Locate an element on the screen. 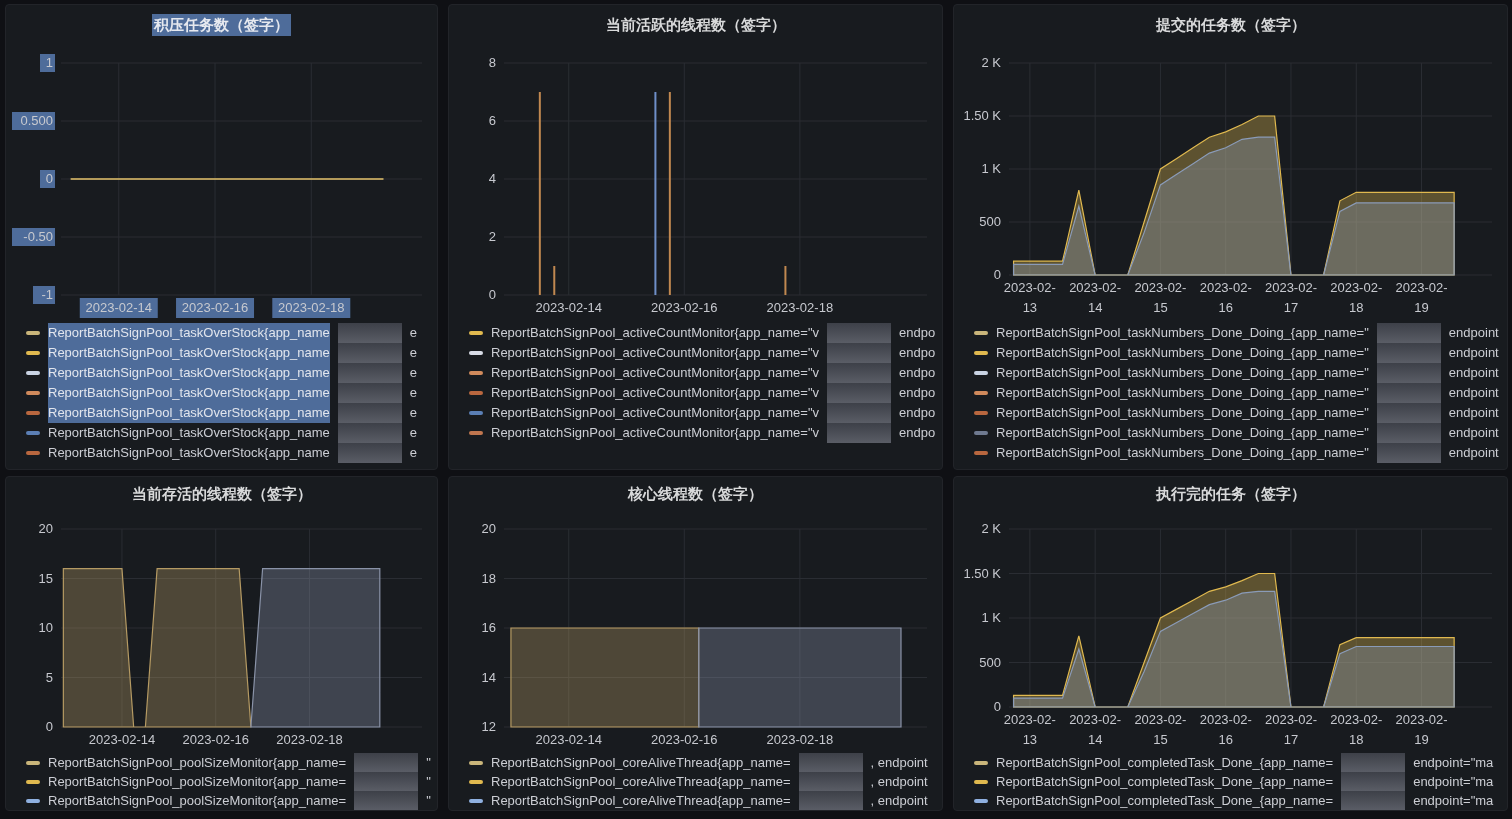 The height and width of the screenshot is (819, 1512). panel-title: 当前存活的线程数（签字） is located at coordinates (221, 494).